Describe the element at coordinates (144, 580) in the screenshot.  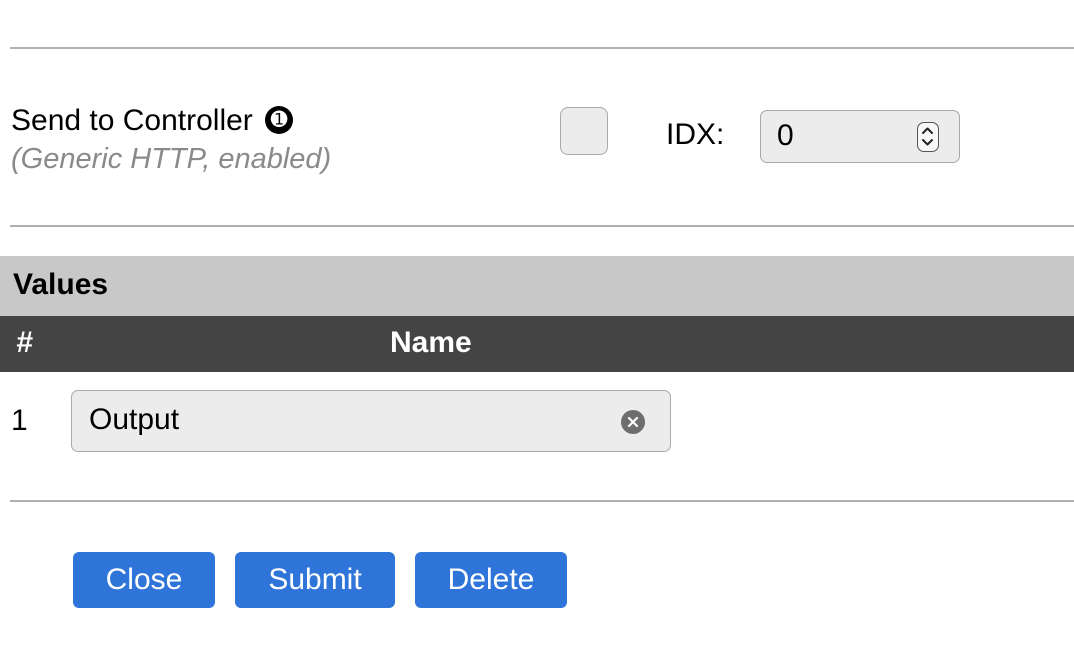
I see `close-button: Close` at that location.